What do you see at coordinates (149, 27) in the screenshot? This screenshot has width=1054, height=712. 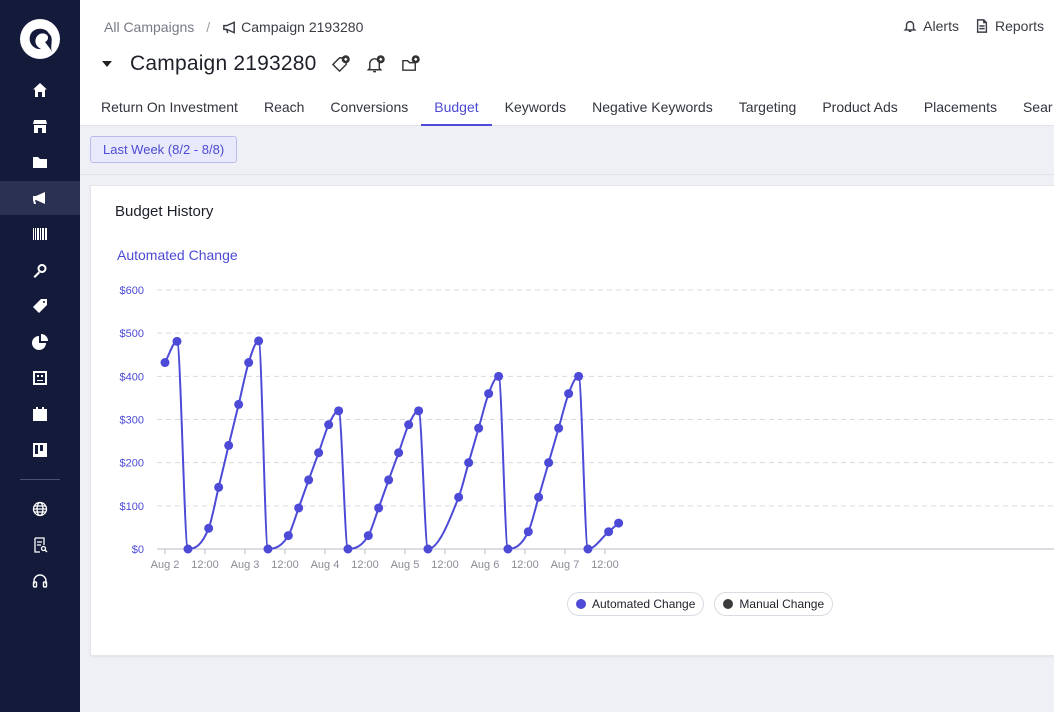 I see `breadcrumb-all-campaigns: All Campaigns` at bounding box center [149, 27].